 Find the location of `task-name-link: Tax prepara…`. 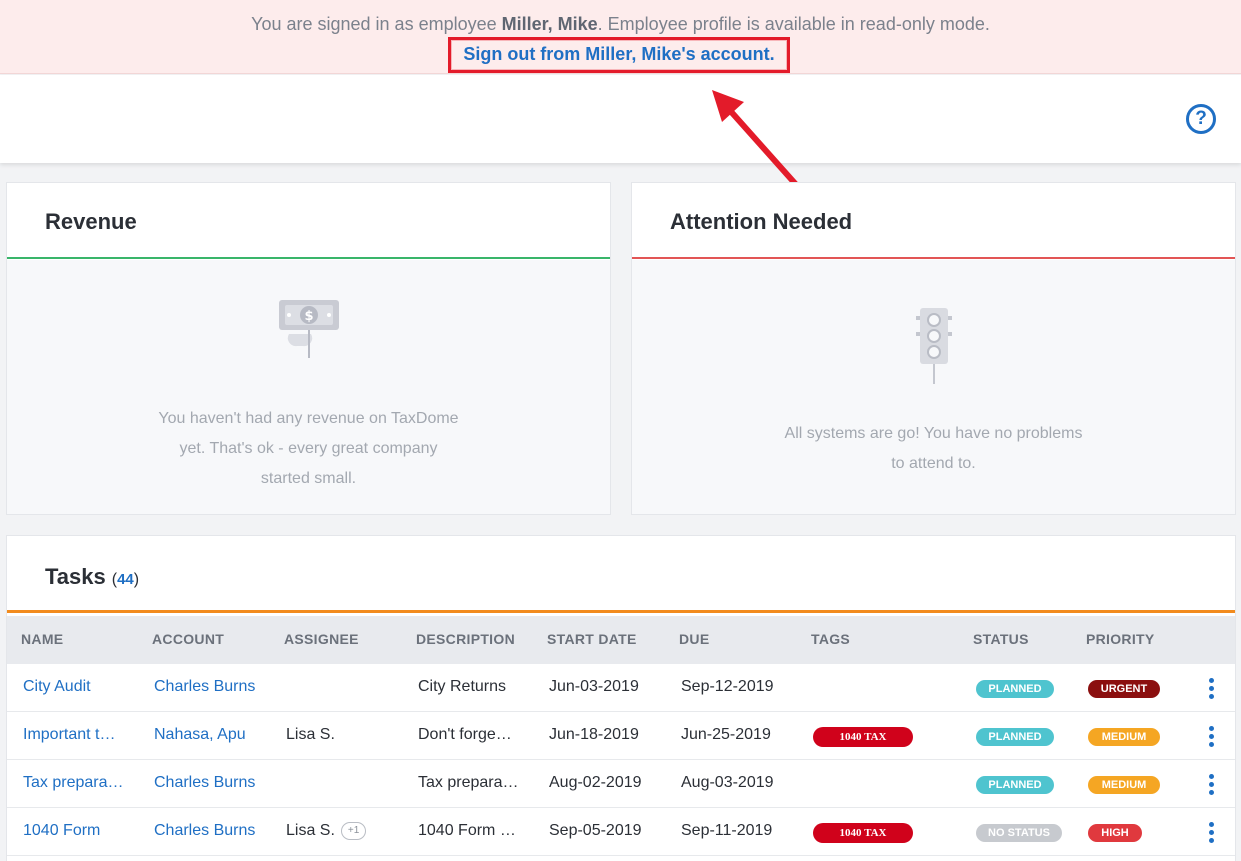

task-name-link: Tax prepara… is located at coordinates (77, 783).